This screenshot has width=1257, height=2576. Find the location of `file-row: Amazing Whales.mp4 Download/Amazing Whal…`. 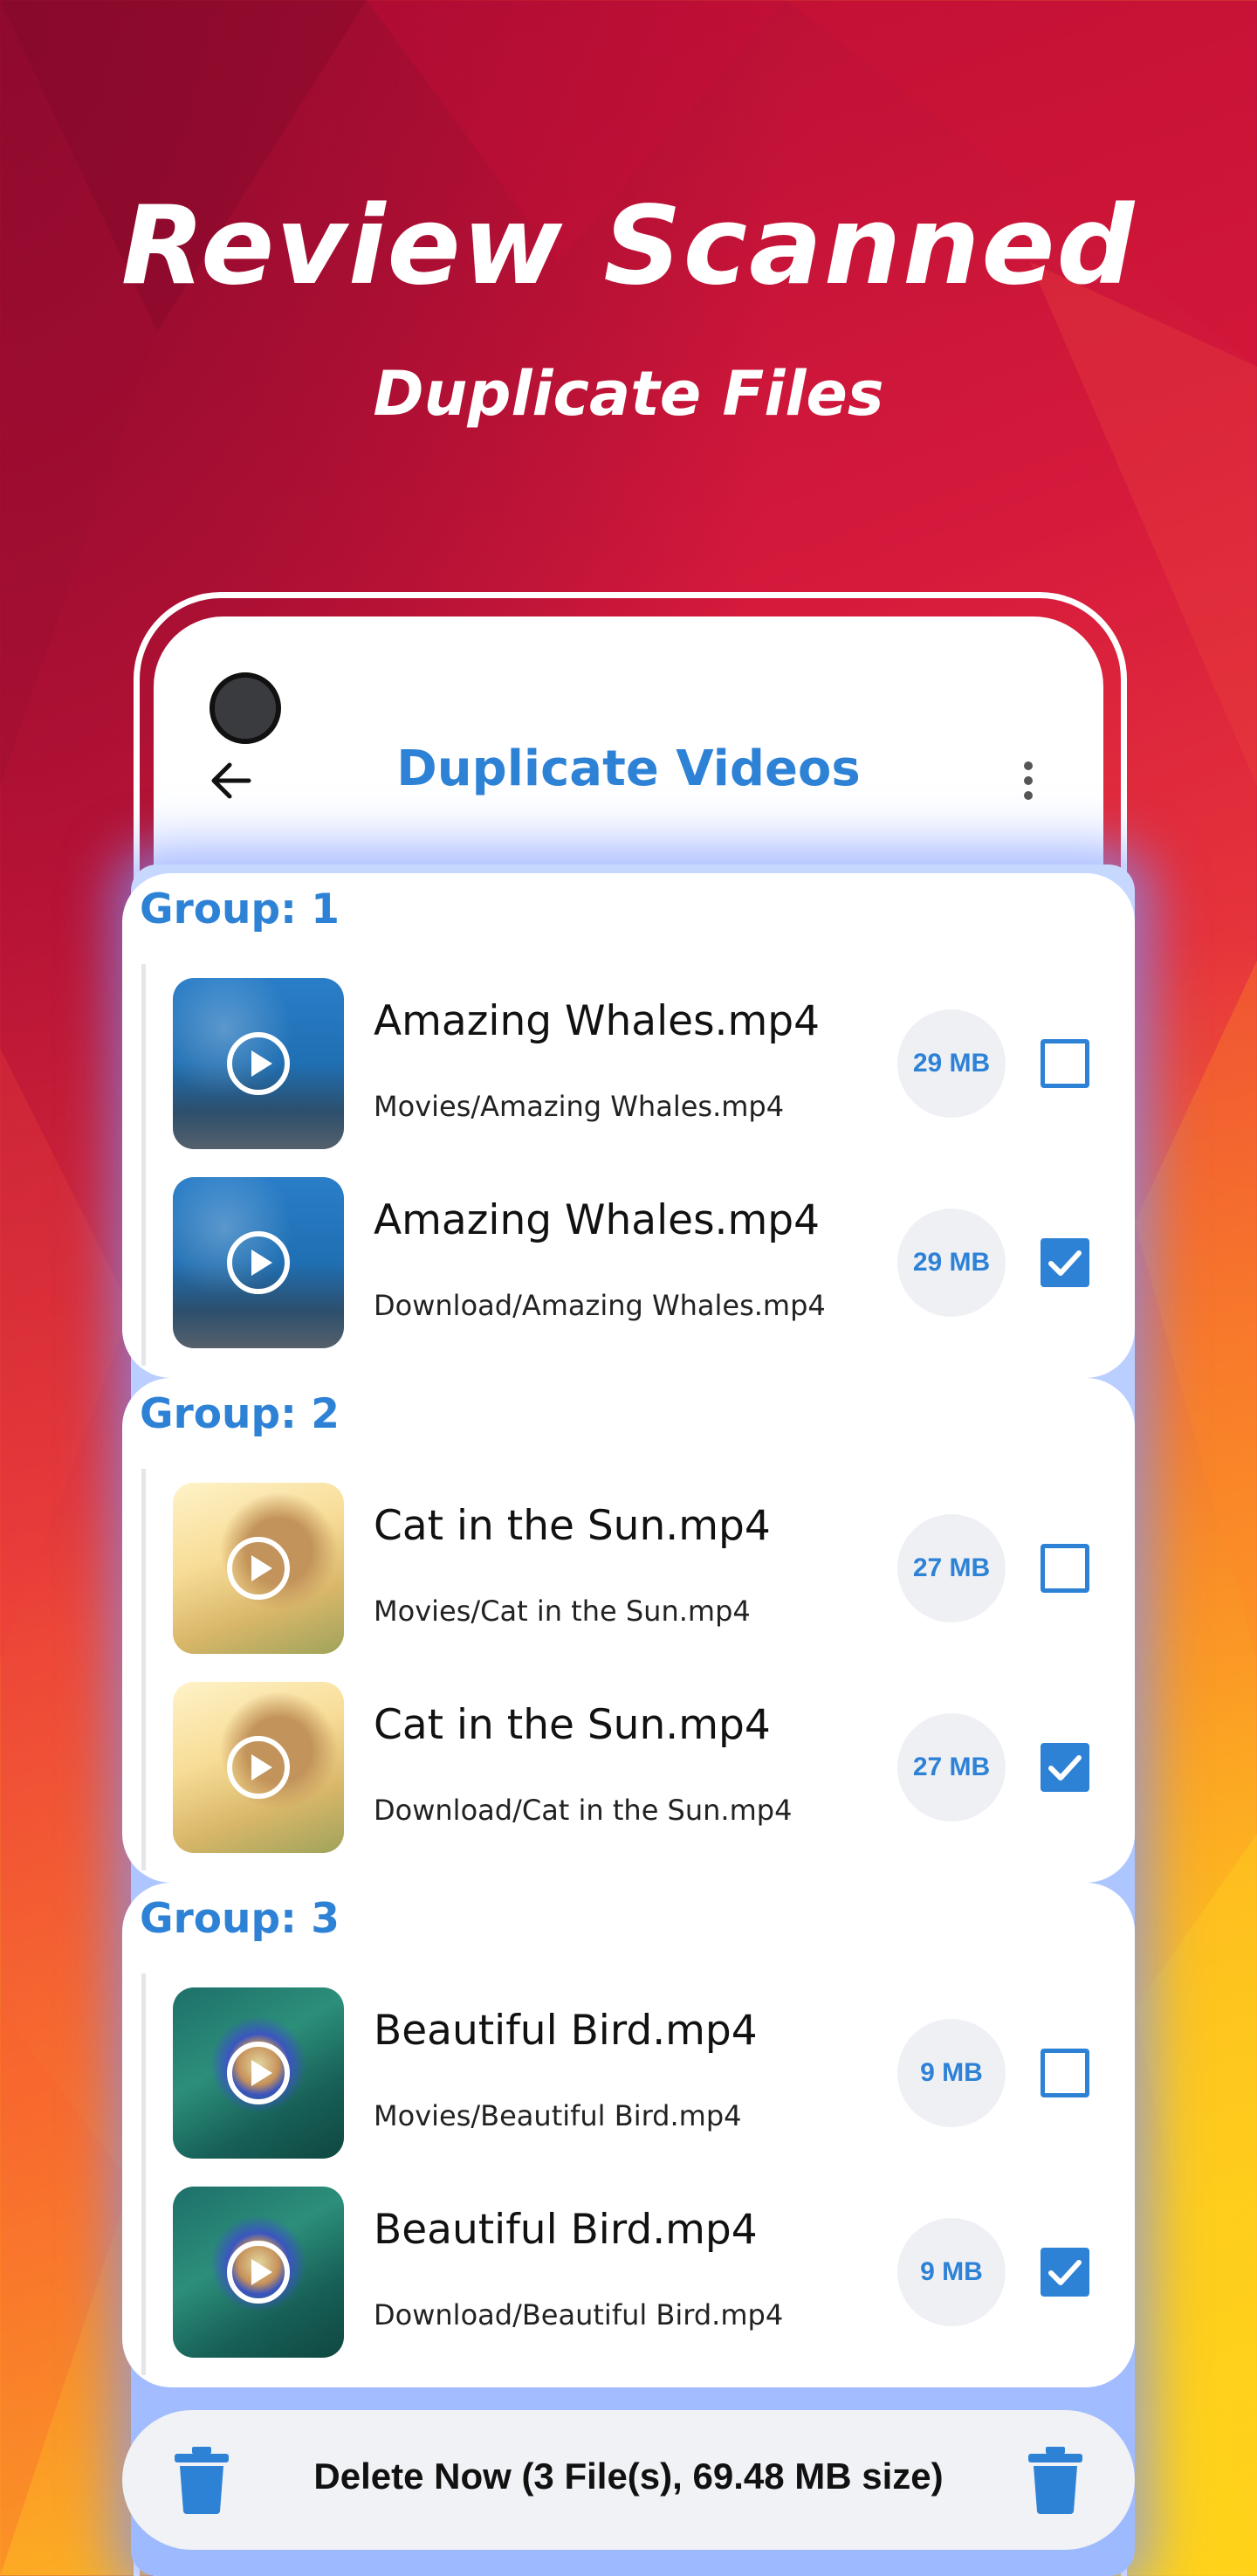

file-row: Amazing Whales.mp4 Download/Amazing Whal… is located at coordinates (644, 1262).